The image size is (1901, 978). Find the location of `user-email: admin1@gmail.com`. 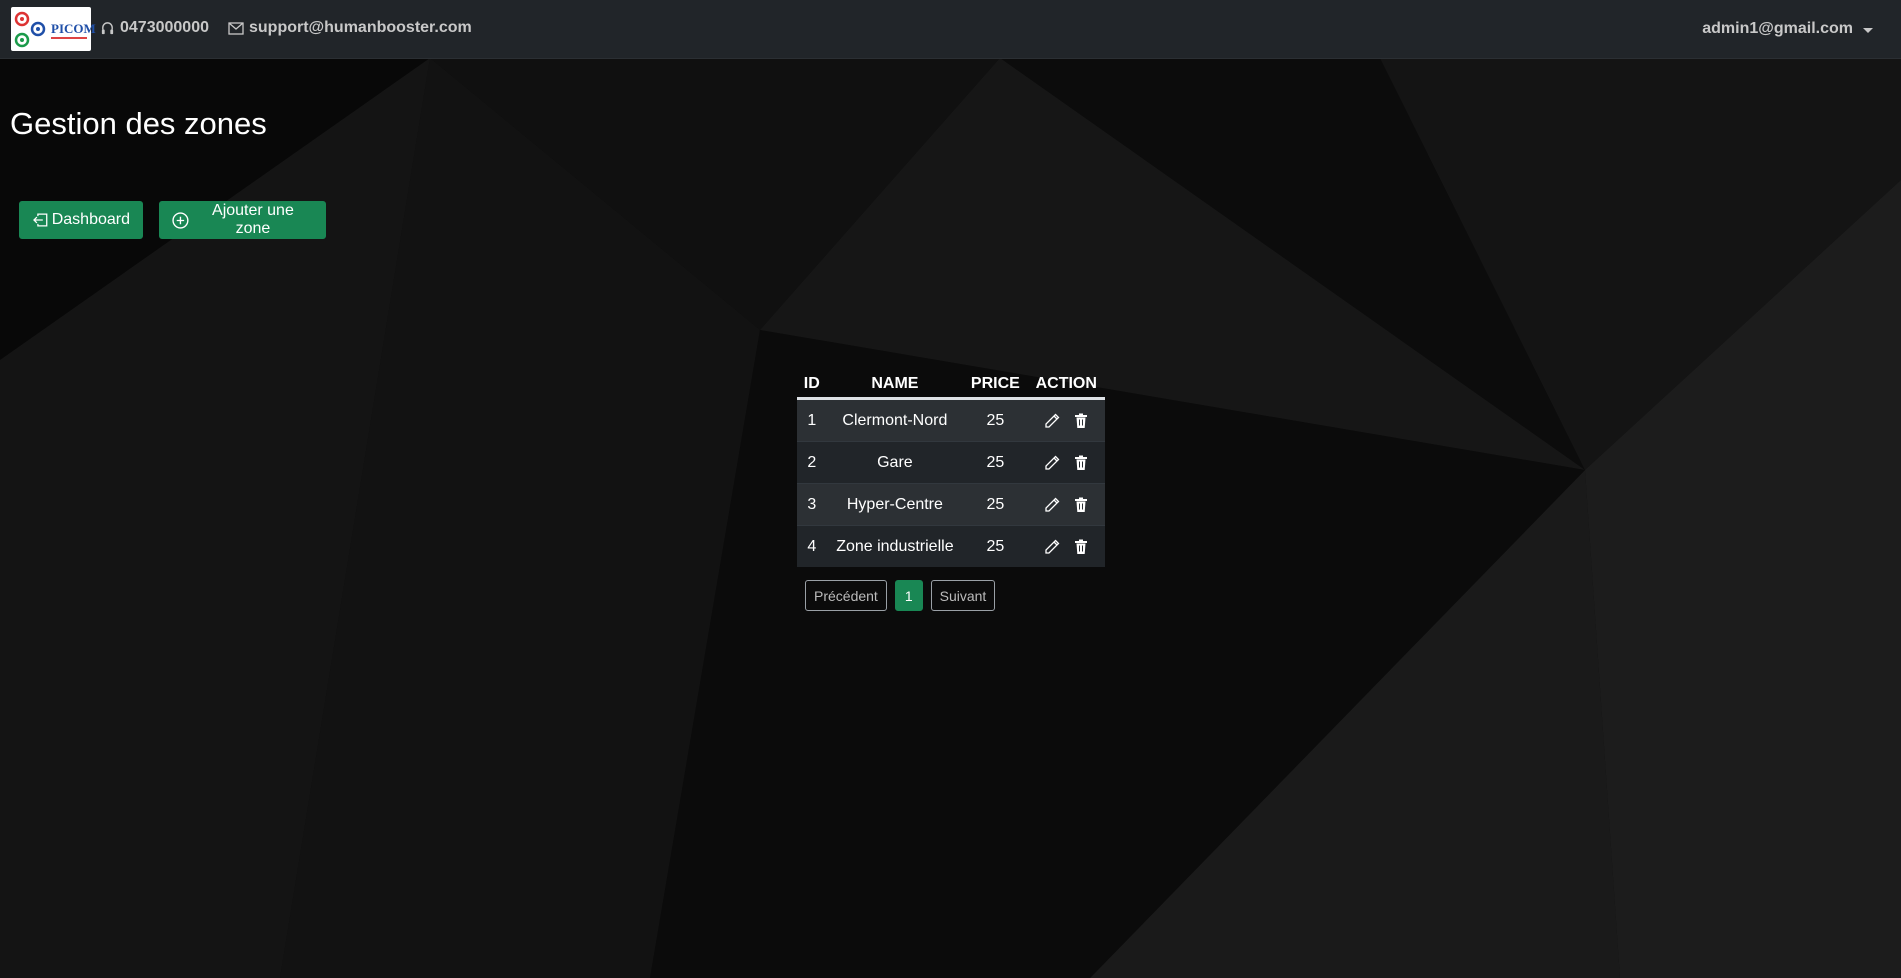

user-email: admin1@gmail.com is located at coordinates (1777, 28).